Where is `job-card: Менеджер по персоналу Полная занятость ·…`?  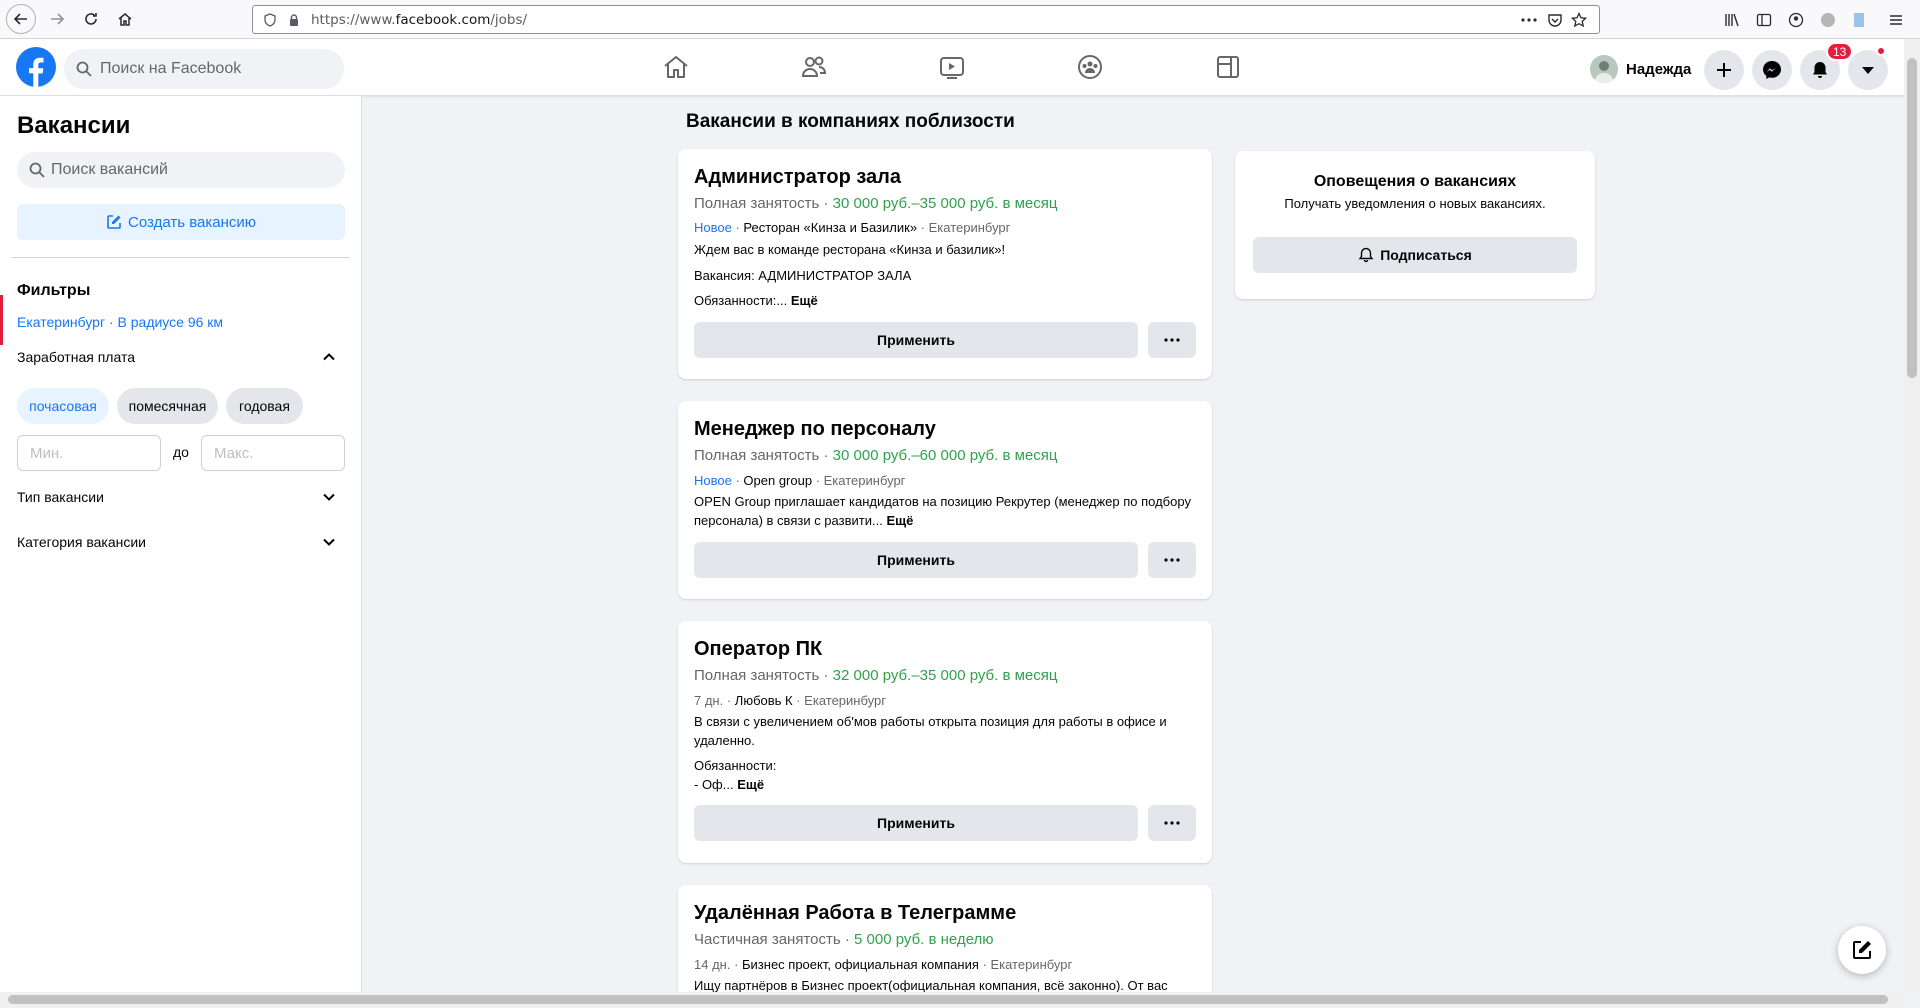 job-card: Менеджер по персоналу Полная занятость ·… is located at coordinates (945, 500).